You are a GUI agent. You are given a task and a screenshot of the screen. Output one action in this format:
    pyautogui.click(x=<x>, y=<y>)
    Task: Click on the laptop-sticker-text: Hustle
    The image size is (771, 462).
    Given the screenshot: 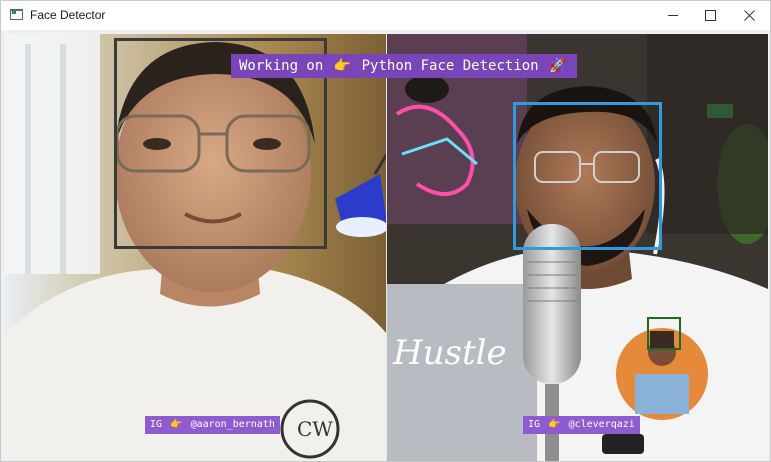 What is the action you would take?
    pyautogui.click(x=449, y=353)
    